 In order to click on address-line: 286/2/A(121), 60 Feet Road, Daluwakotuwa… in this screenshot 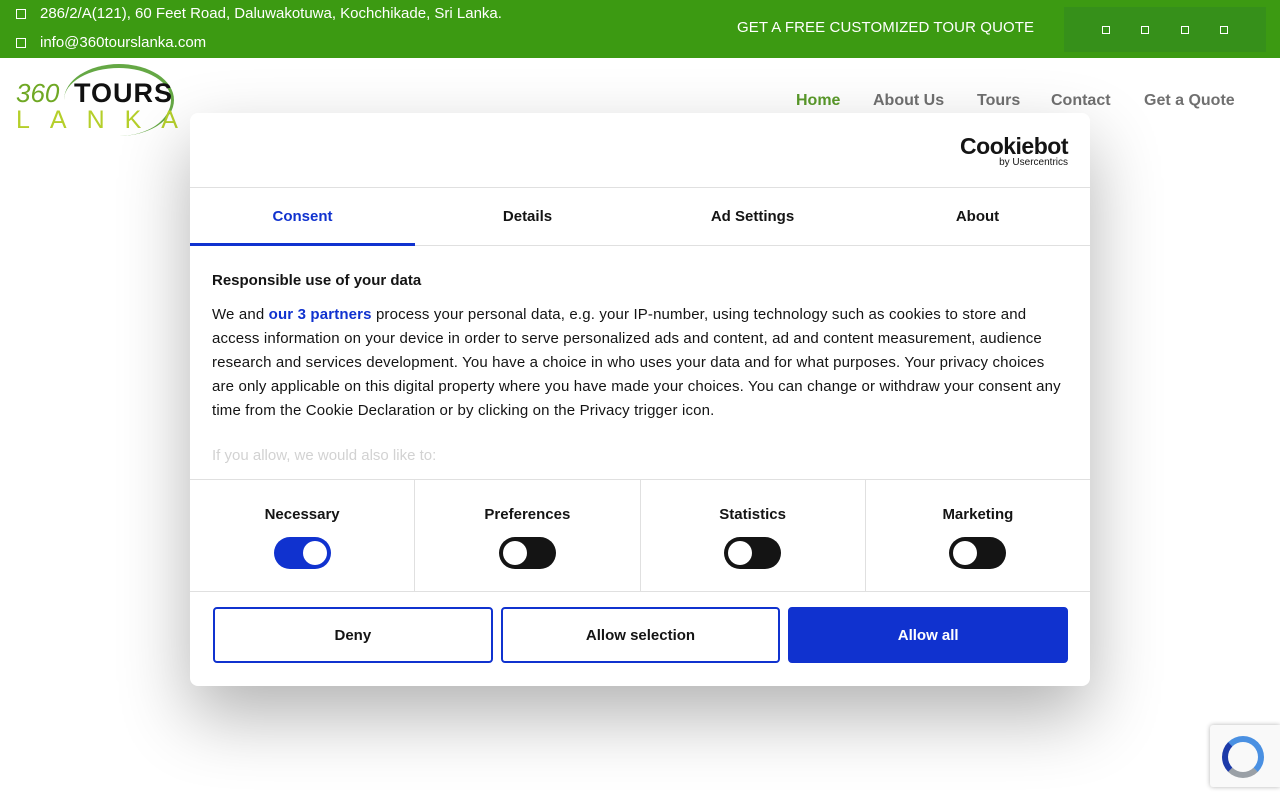, I will do `click(259, 13)`.